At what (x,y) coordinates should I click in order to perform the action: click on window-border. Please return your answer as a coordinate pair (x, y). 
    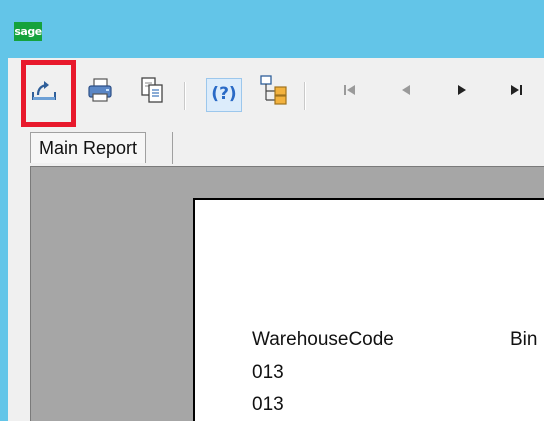
    Looking at the image, I should click on (4, 239).